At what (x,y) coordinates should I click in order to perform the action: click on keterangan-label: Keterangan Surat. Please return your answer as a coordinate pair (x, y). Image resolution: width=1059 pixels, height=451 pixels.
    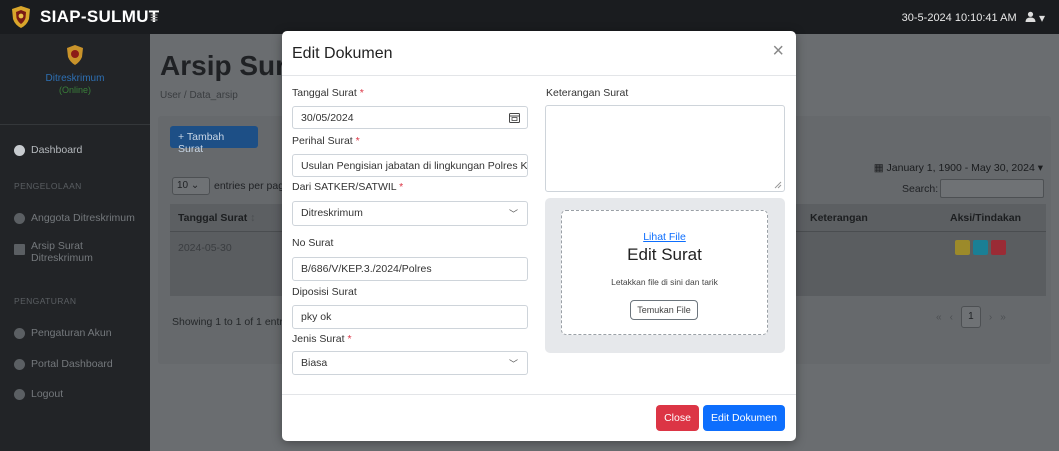
    Looking at the image, I should click on (587, 93).